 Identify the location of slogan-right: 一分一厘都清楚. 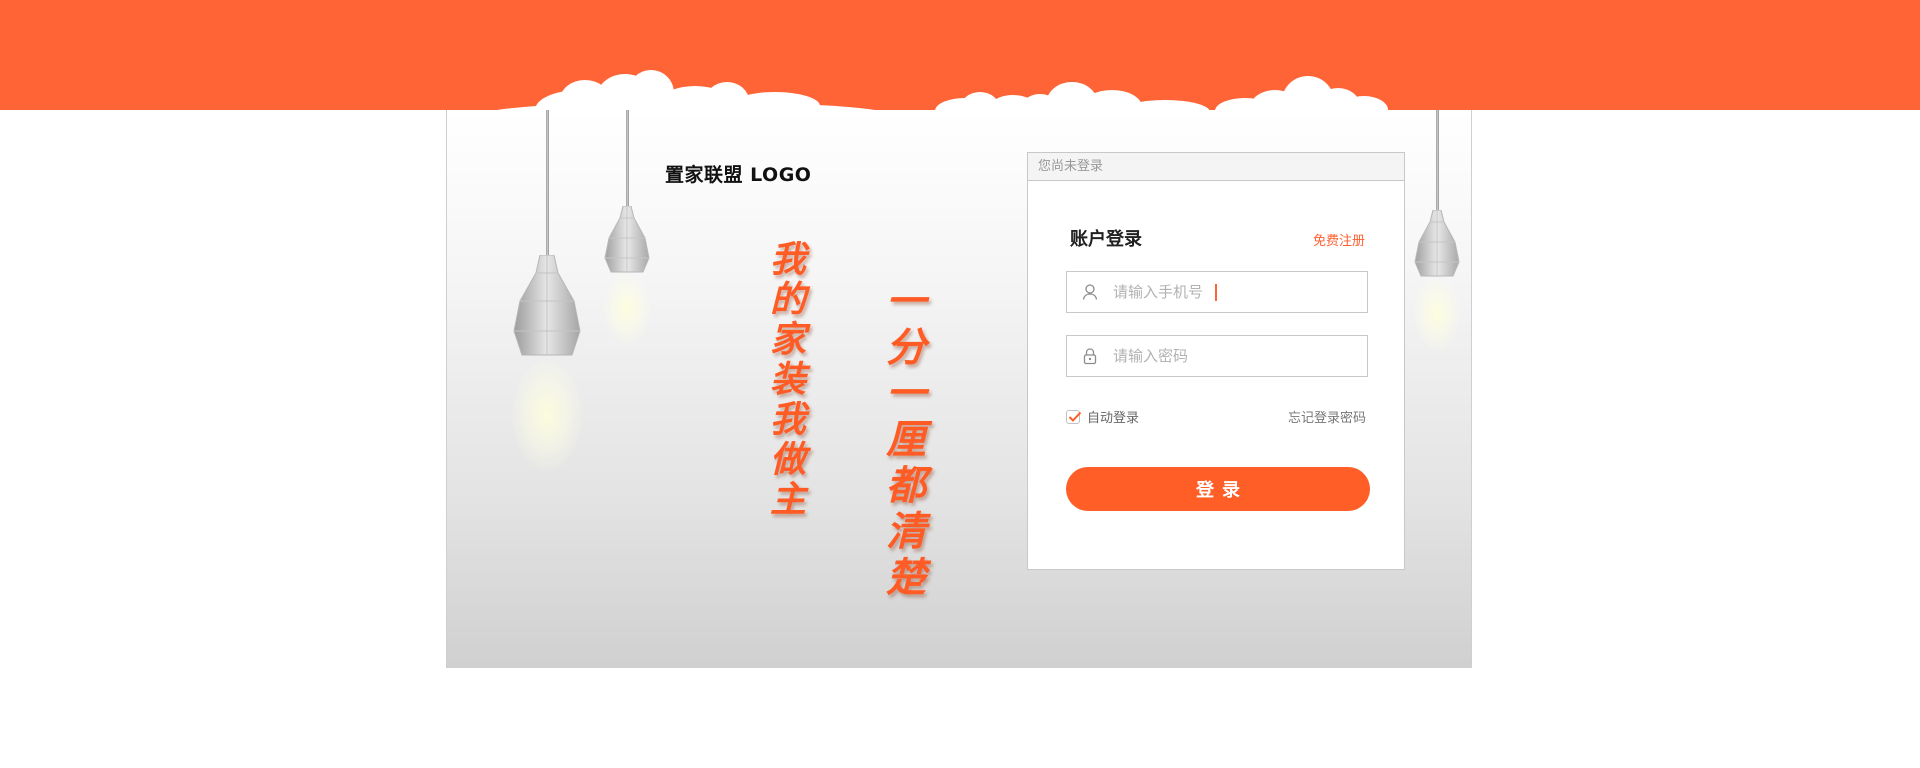
(902, 441).